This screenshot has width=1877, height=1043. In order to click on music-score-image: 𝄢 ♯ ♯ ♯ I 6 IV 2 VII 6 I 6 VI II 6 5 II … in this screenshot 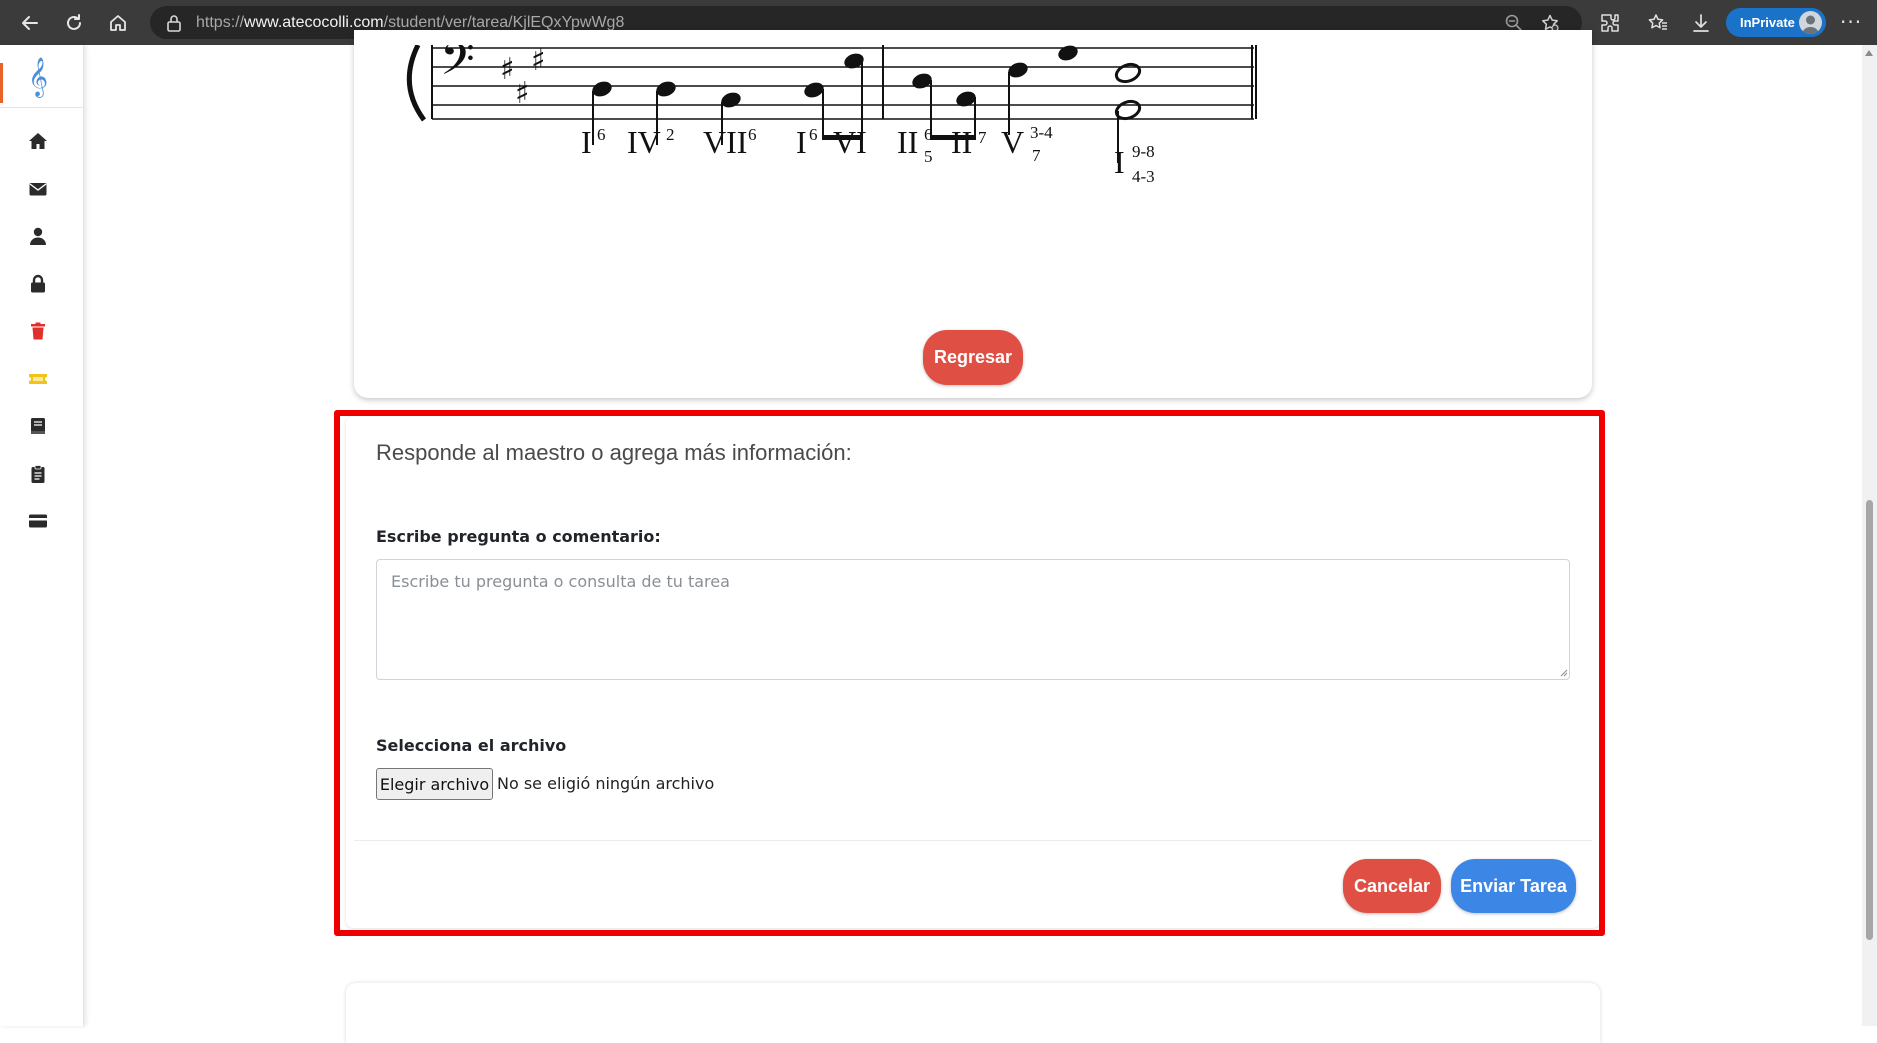, I will do `click(828, 141)`.